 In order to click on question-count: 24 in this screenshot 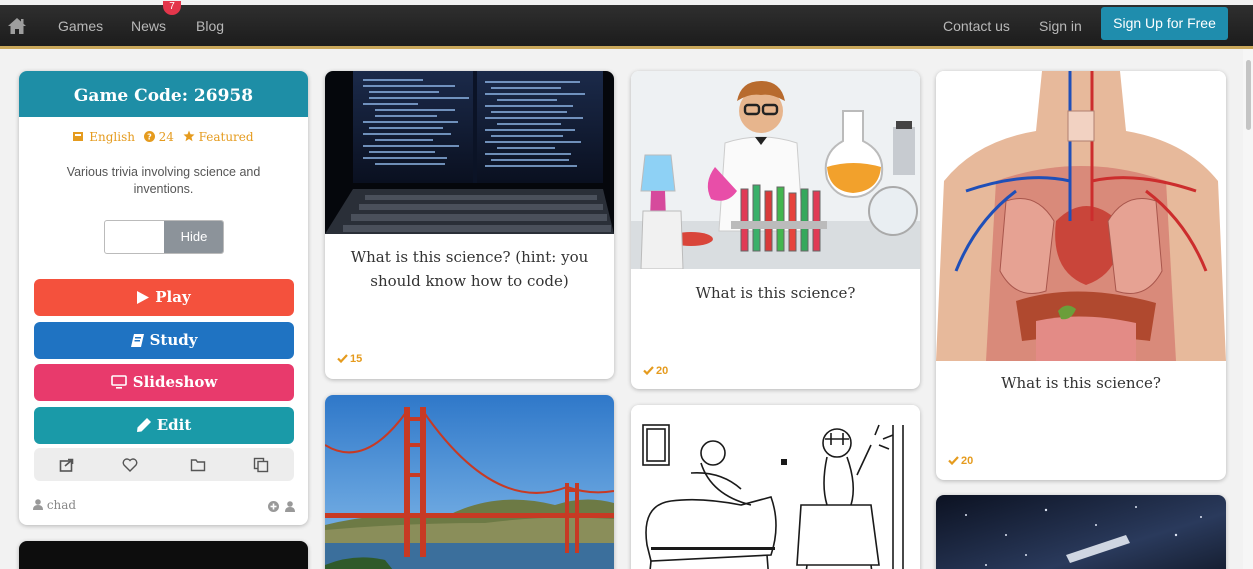, I will do `click(166, 137)`.